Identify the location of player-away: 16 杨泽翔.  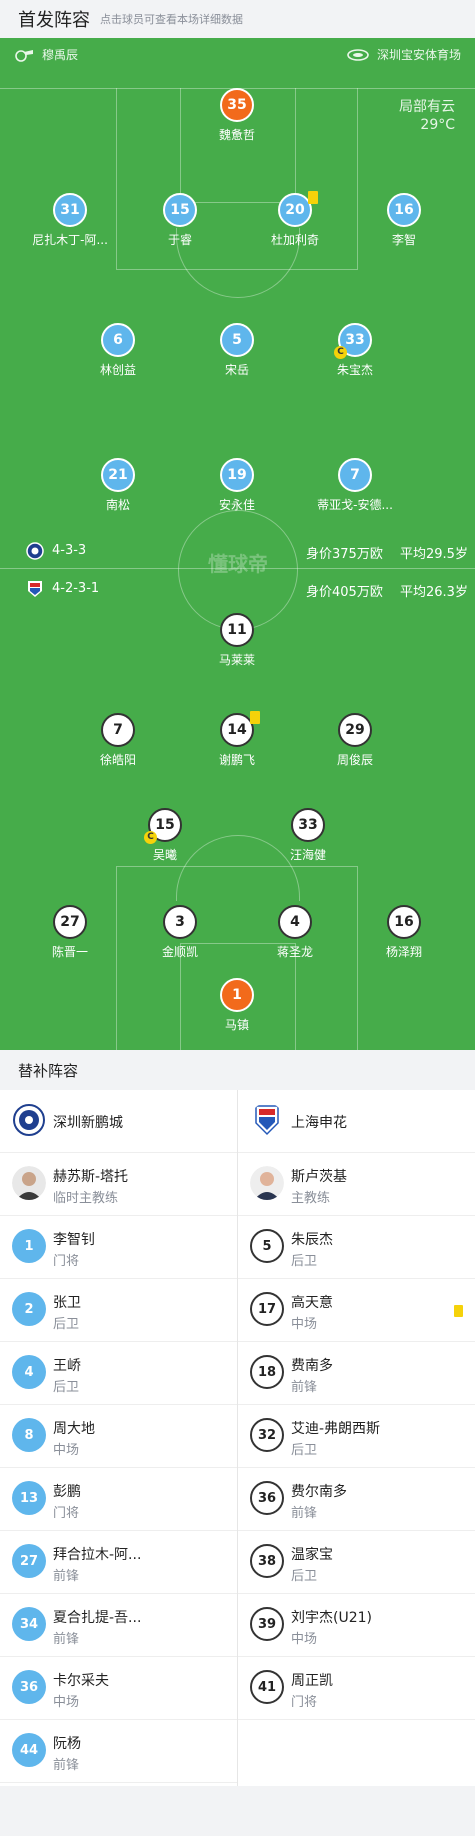
(404, 932).